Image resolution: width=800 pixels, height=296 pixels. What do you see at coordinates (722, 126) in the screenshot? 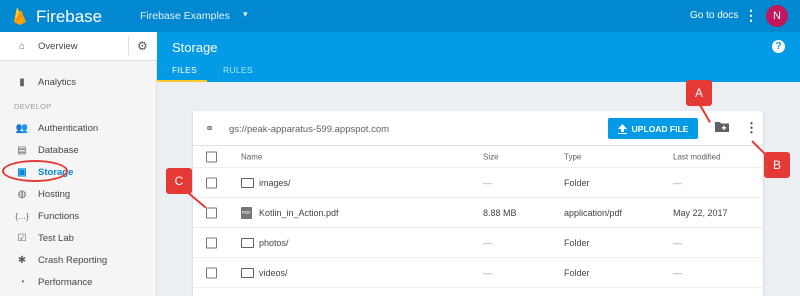
I see `create-folder-icon` at bounding box center [722, 126].